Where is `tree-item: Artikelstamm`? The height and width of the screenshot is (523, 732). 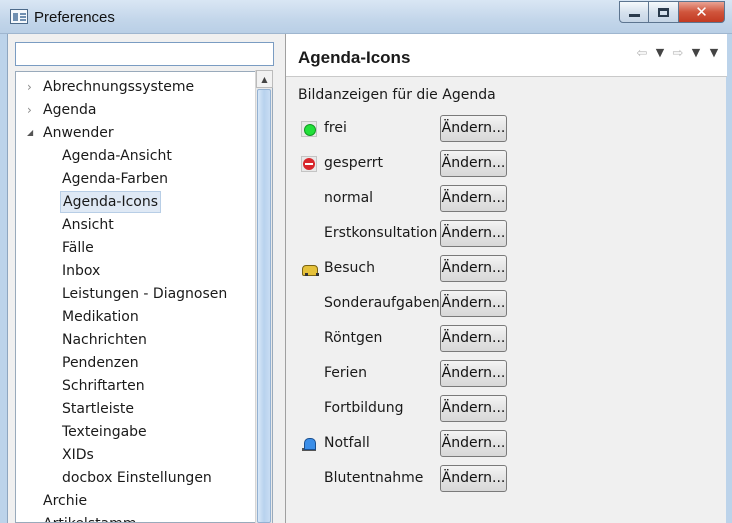 tree-item: Artikelstamm is located at coordinates (89, 517).